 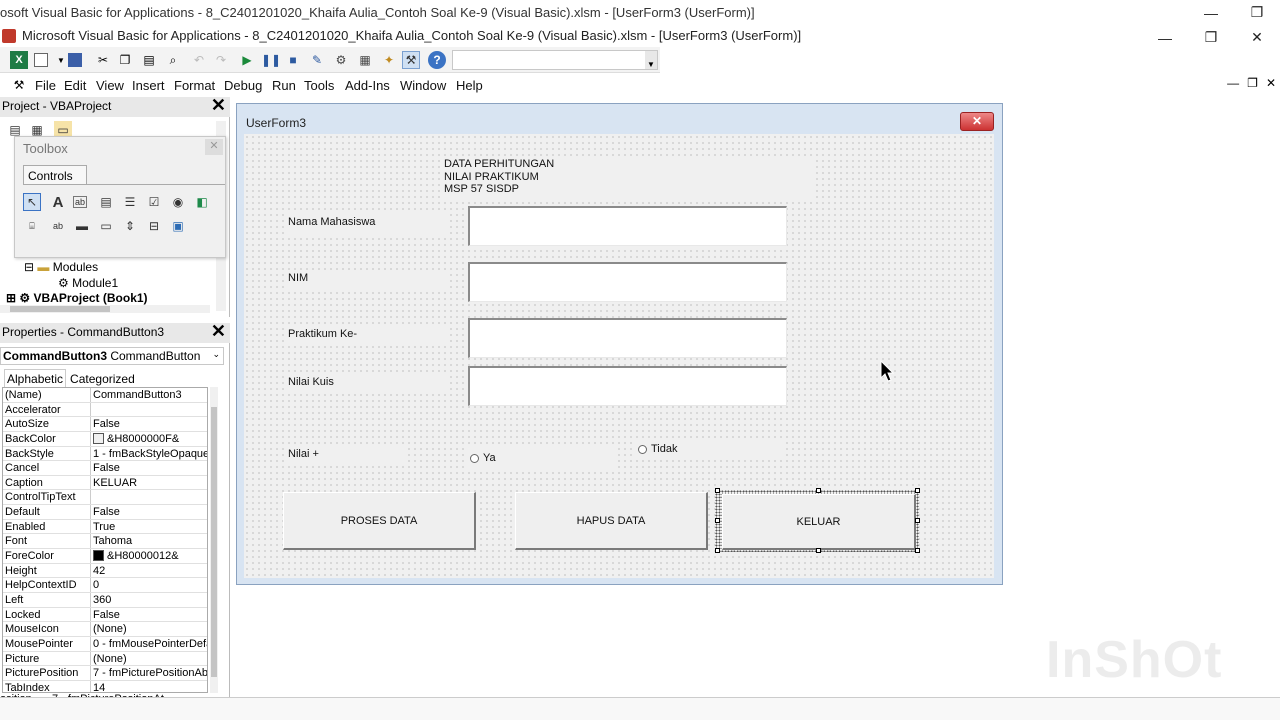 What do you see at coordinates (149, 600) in the screenshot?
I see `property-value: 360` at bounding box center [149, 600].